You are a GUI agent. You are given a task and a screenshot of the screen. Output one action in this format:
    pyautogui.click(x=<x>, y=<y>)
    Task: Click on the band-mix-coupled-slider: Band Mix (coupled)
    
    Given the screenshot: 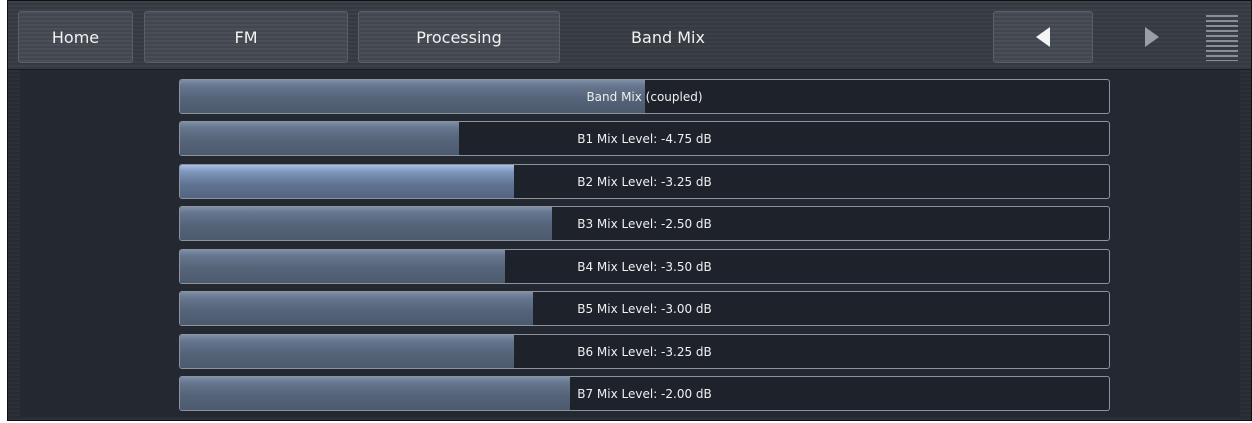 What is the action you would take?
    pyautogui.click(x=644, y=96)
    